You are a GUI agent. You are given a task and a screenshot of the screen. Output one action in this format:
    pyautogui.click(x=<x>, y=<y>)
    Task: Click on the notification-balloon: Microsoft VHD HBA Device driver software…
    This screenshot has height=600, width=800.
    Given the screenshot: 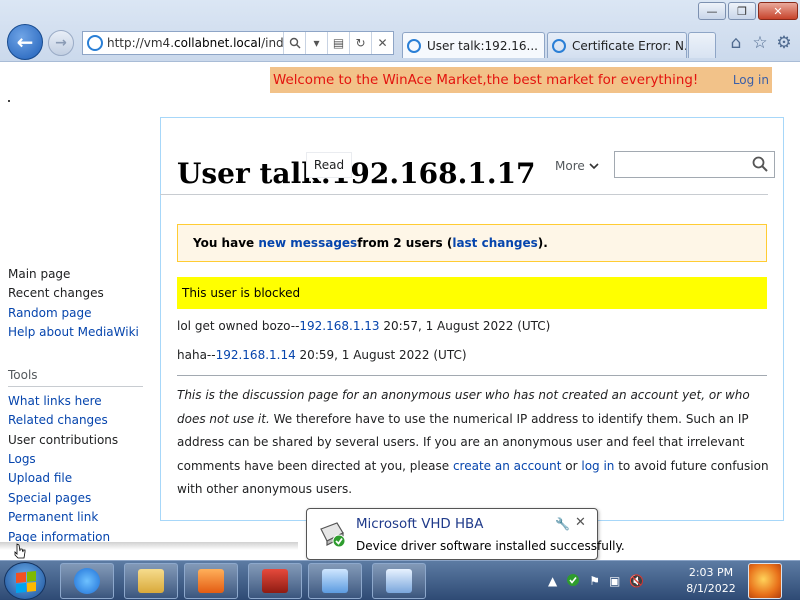 What is the action you would take?
    pyautogui.click(x=465, y=538)
    